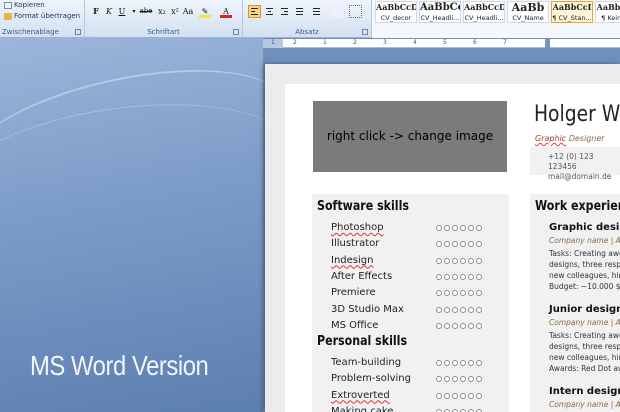 This screenshot has height=412, width=620. What do you see at coordinates (367, 309) in the screenshot?
I see `skill-label: 3D Studio Max` at bounding box center [367, 309].